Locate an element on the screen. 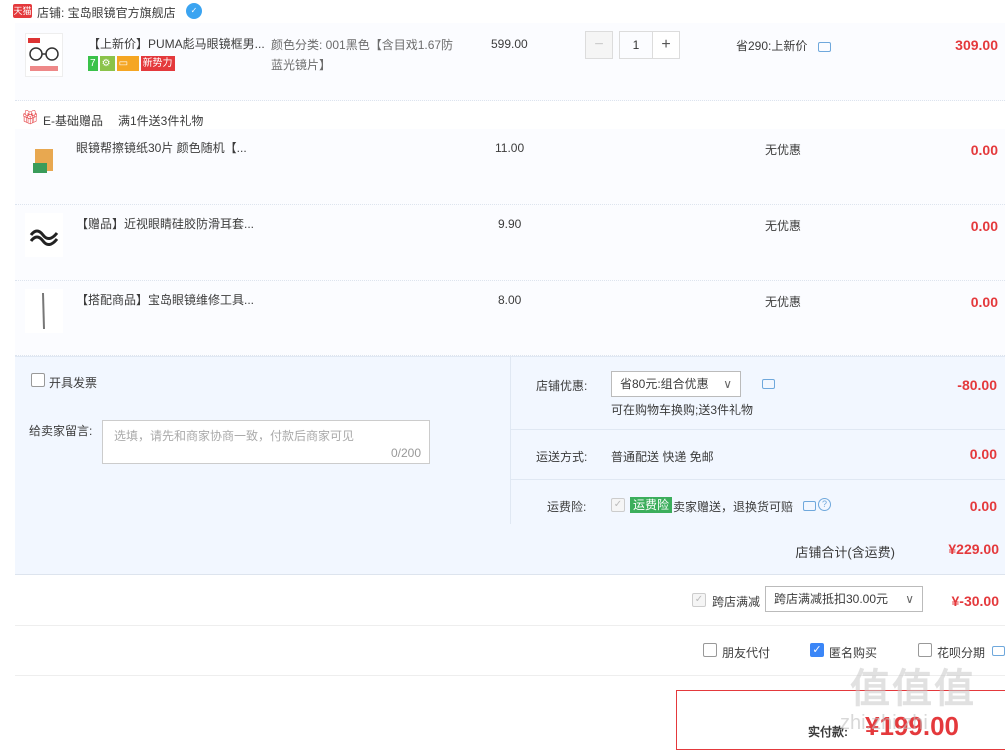 This screenshot has width=1005, height=750. tag-card-icon: ▭ is located at coordinates (127, 63).